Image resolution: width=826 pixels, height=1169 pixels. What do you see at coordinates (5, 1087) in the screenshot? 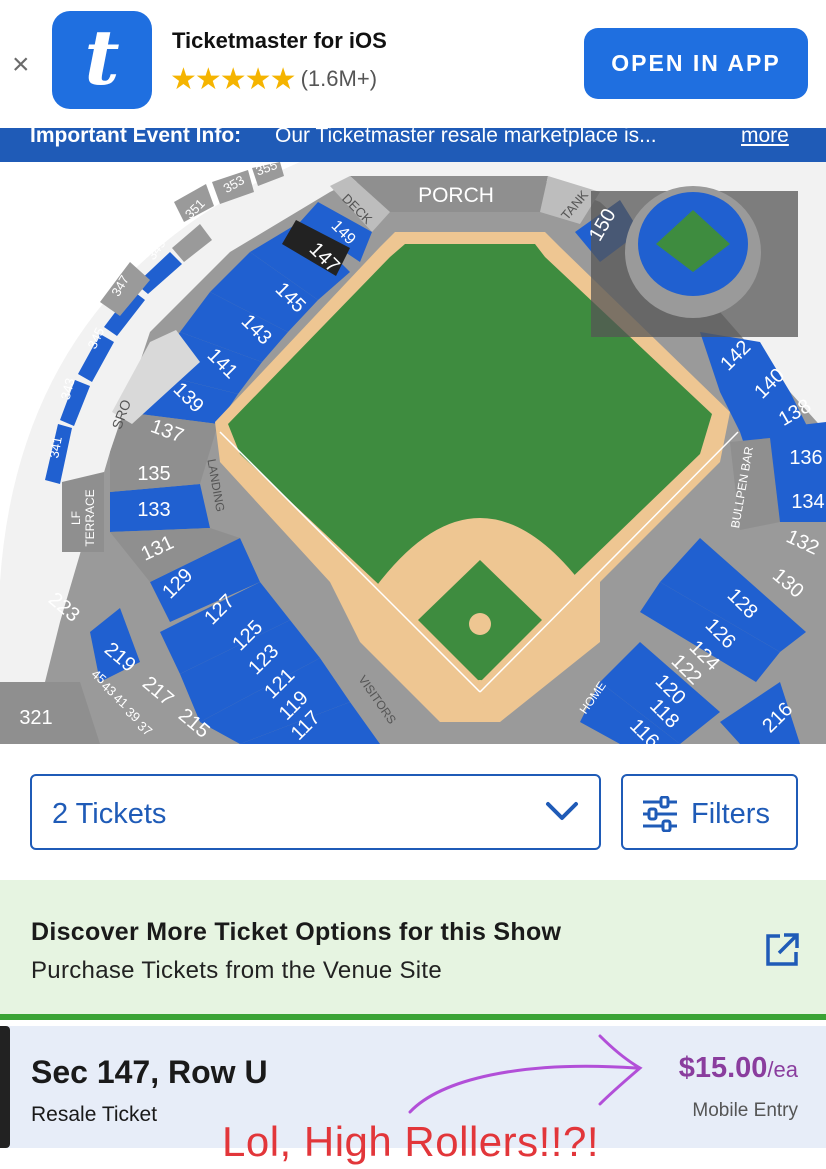
I see `selected-indicator` at bounding box center [5, 1087].